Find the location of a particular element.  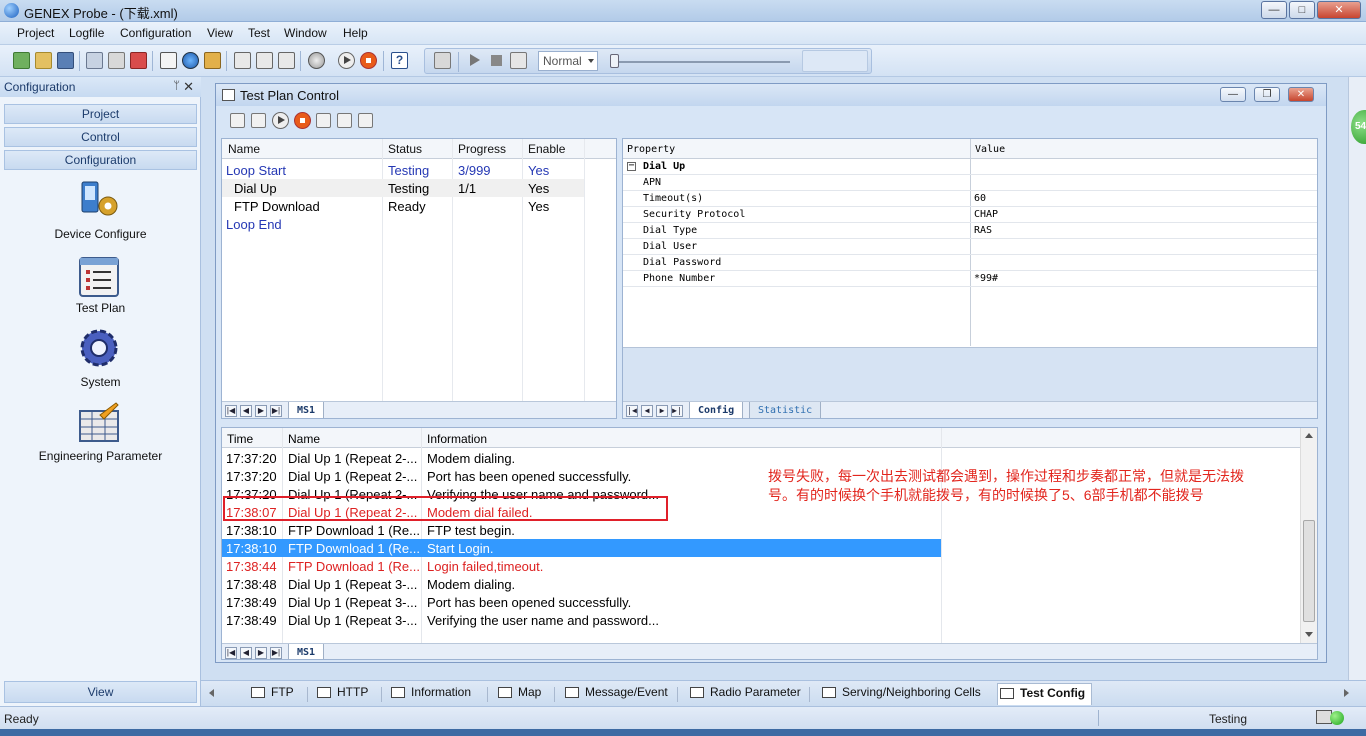

view-button: View is located at coordinates (100, 692).